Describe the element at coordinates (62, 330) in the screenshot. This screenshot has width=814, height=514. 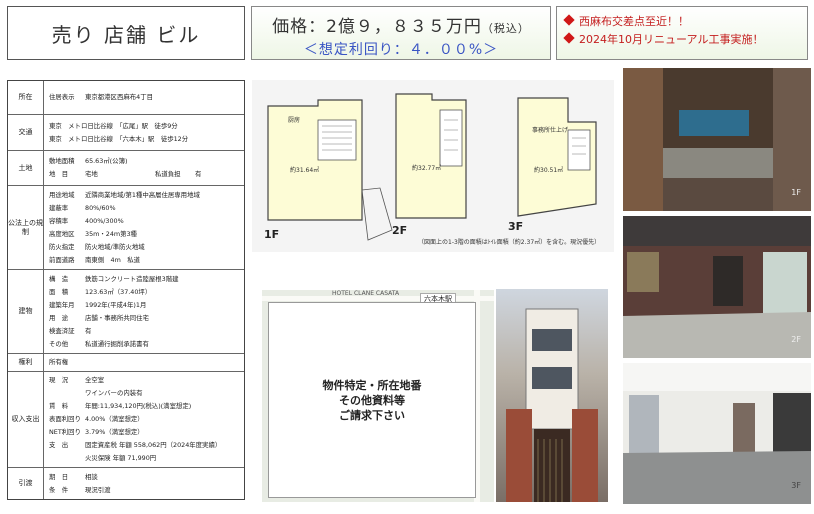
I see `spec-key: 検査済証` at that location.